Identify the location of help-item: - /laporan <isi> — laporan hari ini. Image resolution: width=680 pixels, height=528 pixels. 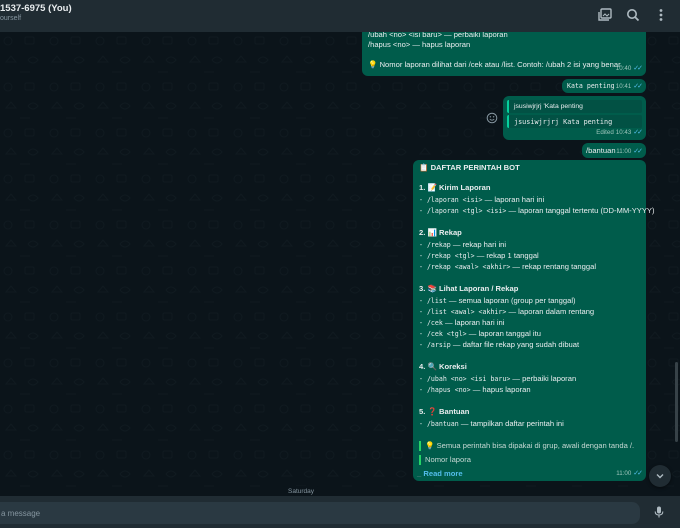
(482, 199).